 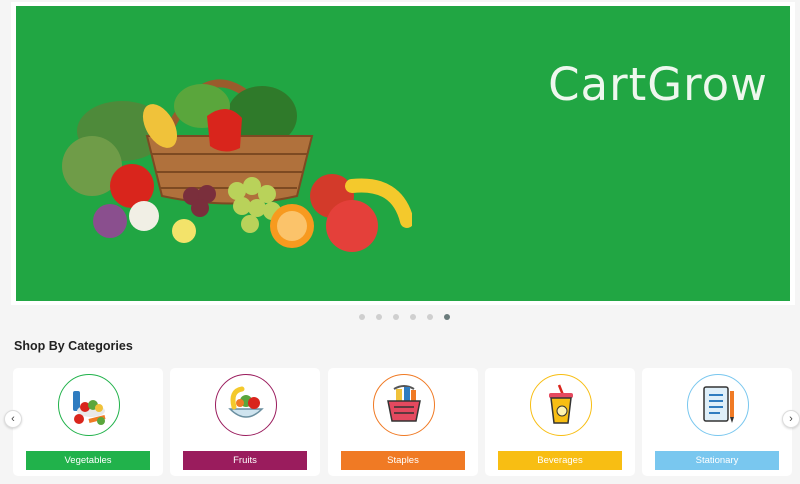 What do you see at coordinates (73, 346) in the screenshot?
I see `section-title: Shop By Categories` at bounding box center [73, 346].